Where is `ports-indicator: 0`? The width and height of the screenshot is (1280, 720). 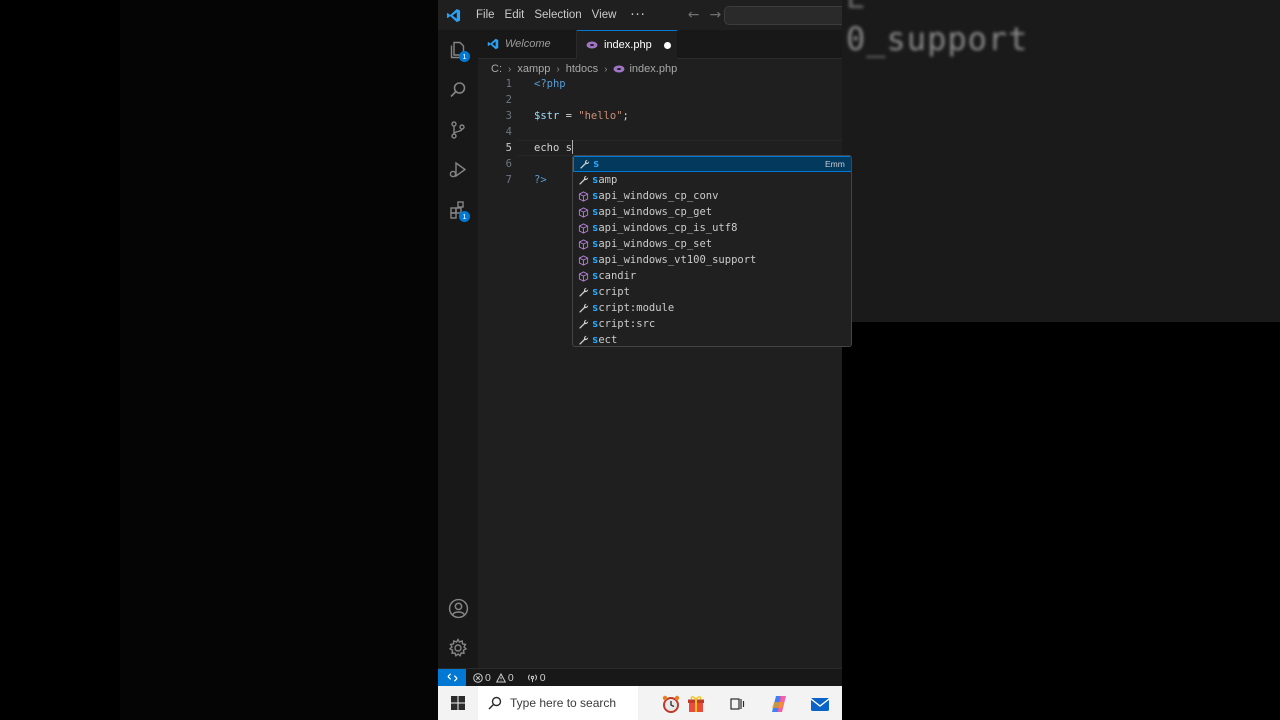
ports-indicator: 0 is located at coordinates (536, 678).